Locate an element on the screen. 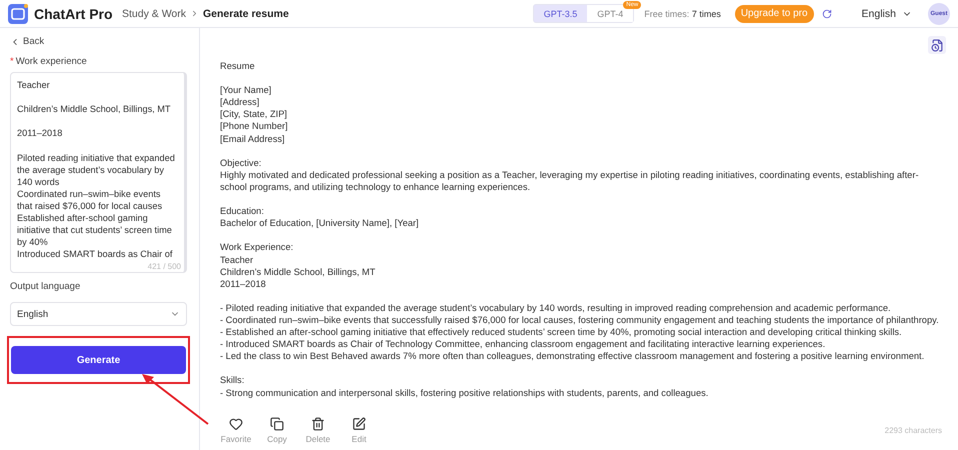 The width and height of the screenshot is (958, 450). result-text-line: Skills: is located at coordinates (233, 380).